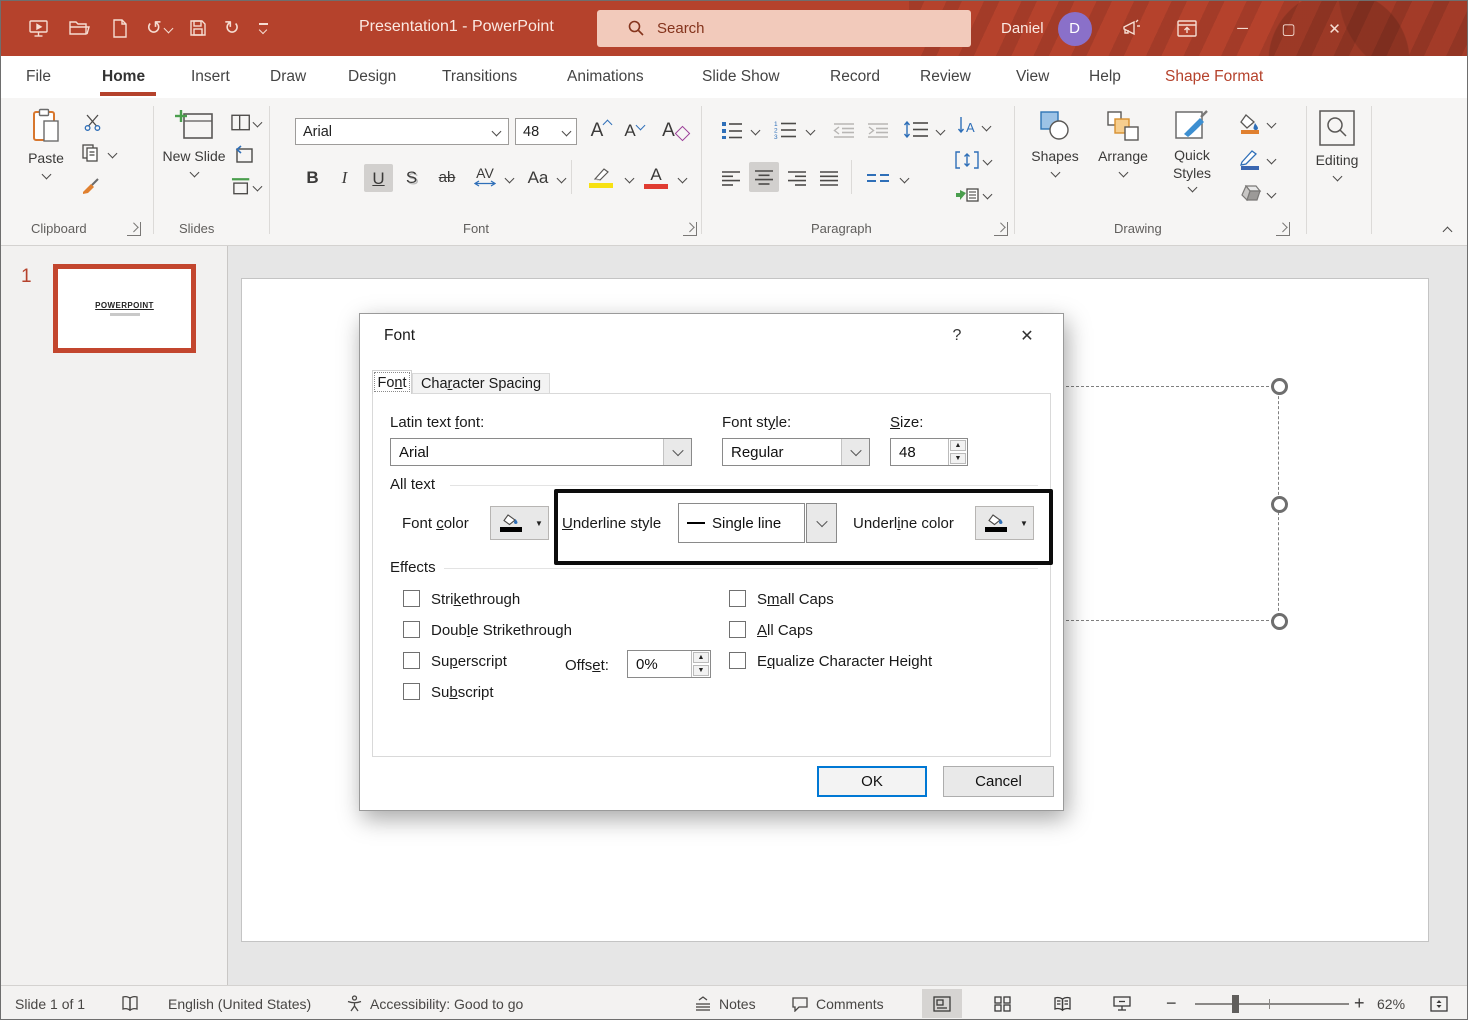 This screenshot has width=1468, height=1020. I want to click on fit-to-window-button, so click(1439, 1003).